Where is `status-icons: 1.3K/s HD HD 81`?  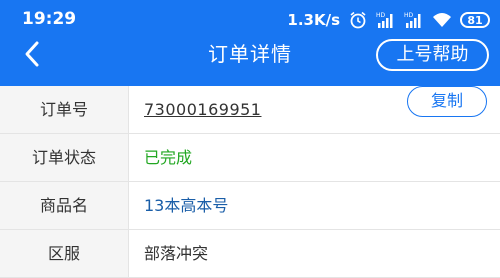 status-icons: 1.3K/s HD HD 81 is located at coordinates (388, 20).